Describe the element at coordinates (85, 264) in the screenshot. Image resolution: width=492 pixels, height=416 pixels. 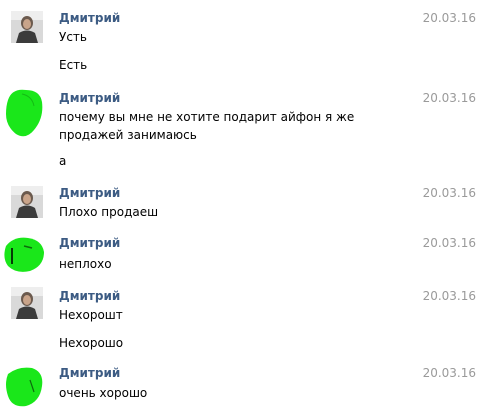
I see `message-text: неплохо` at that location.